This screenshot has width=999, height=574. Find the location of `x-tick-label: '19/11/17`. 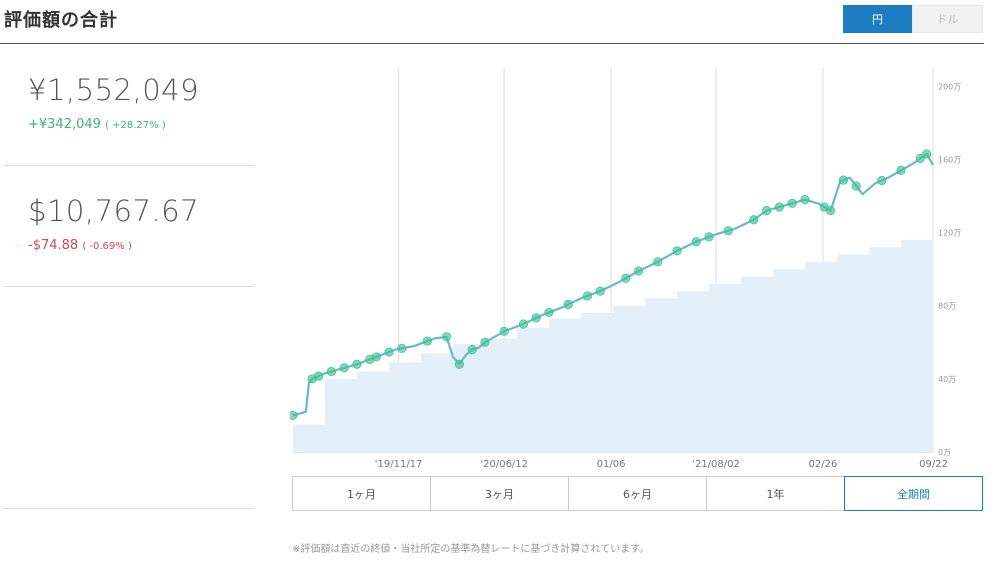

x-tick-label: '19/11/17 is located at coordinates (399, 464).